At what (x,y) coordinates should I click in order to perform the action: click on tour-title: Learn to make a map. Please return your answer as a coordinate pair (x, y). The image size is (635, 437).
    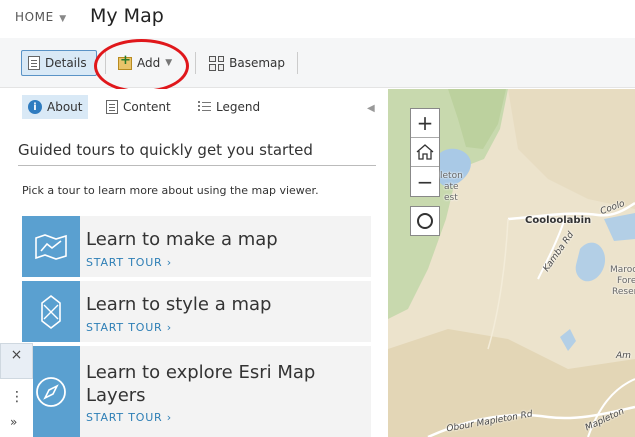
    Looking at the image, I should click on (182, 239).